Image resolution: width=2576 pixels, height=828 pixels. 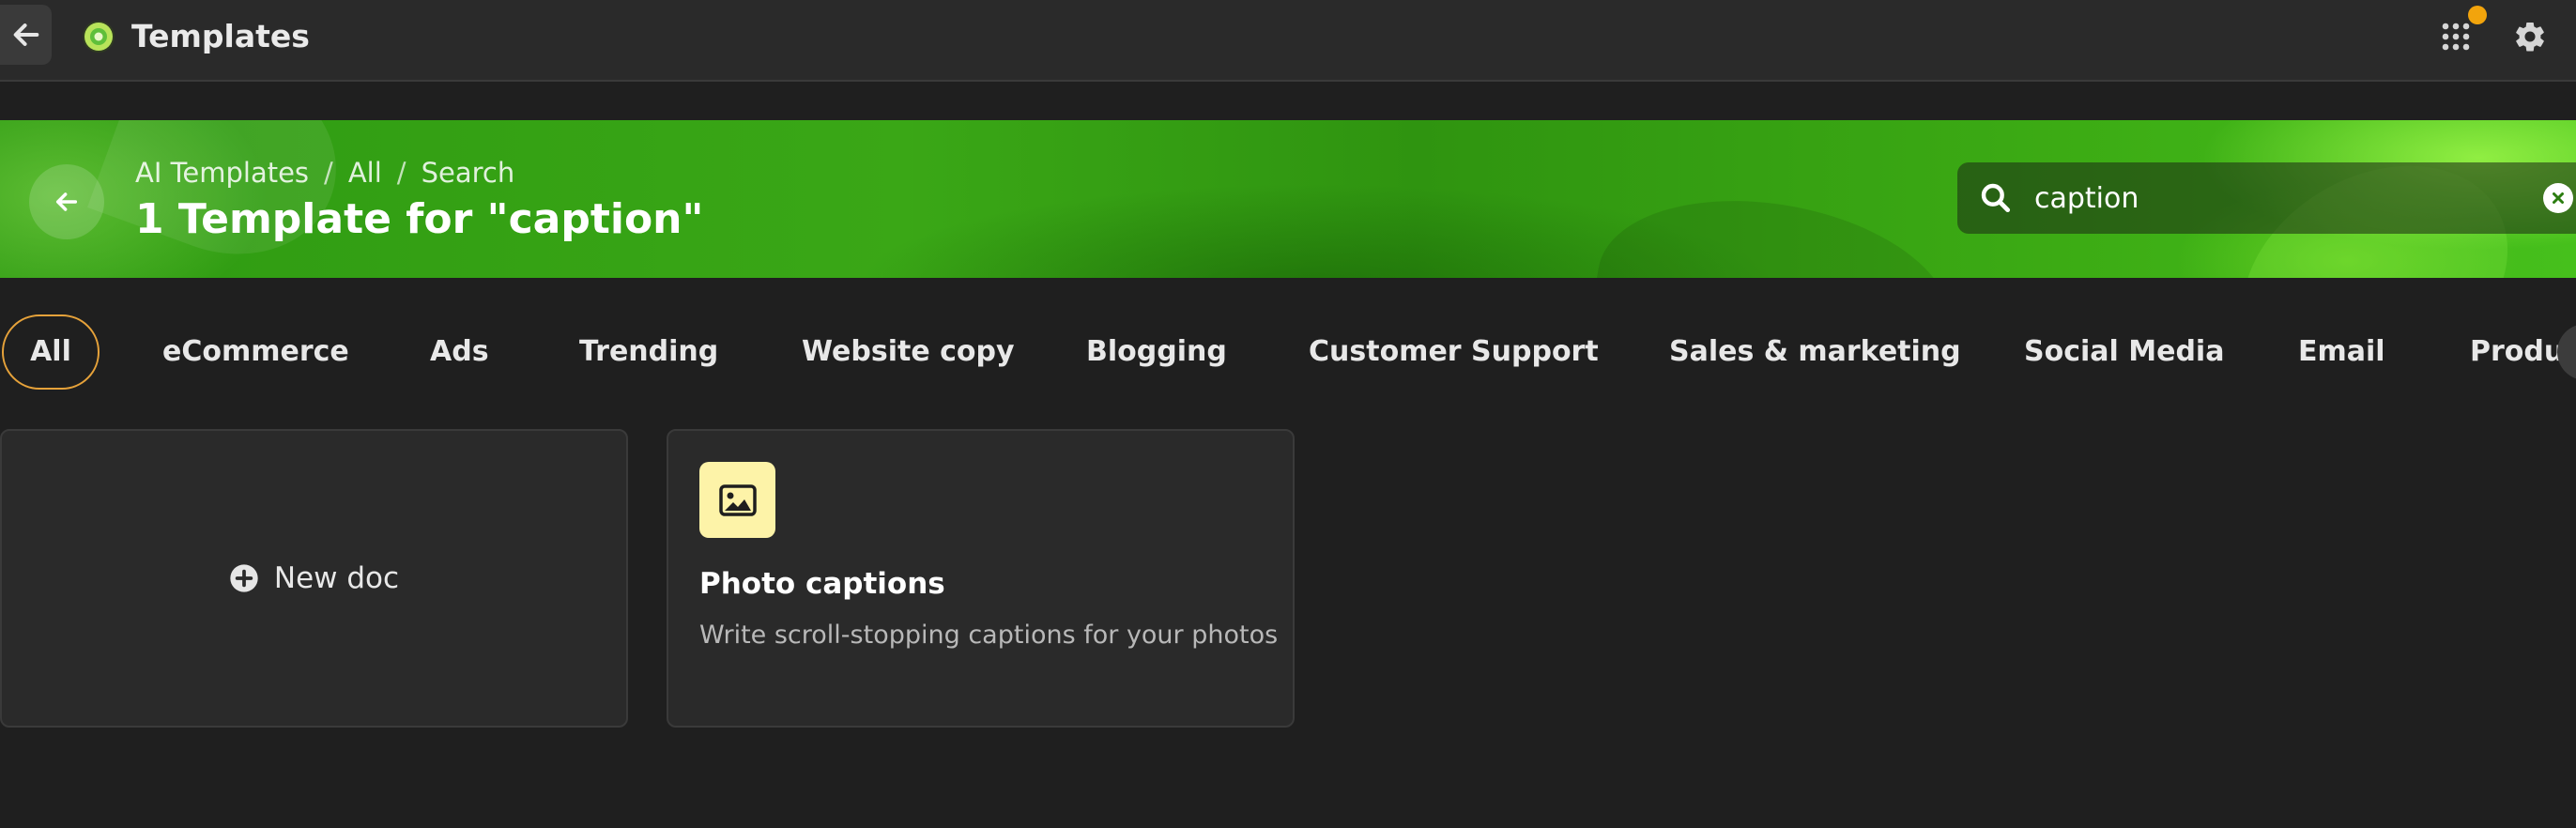 What do you see at coordinates (244, 578) in the screenshot?
I see `plus-circle-icon` at bounding box center [244, 578].